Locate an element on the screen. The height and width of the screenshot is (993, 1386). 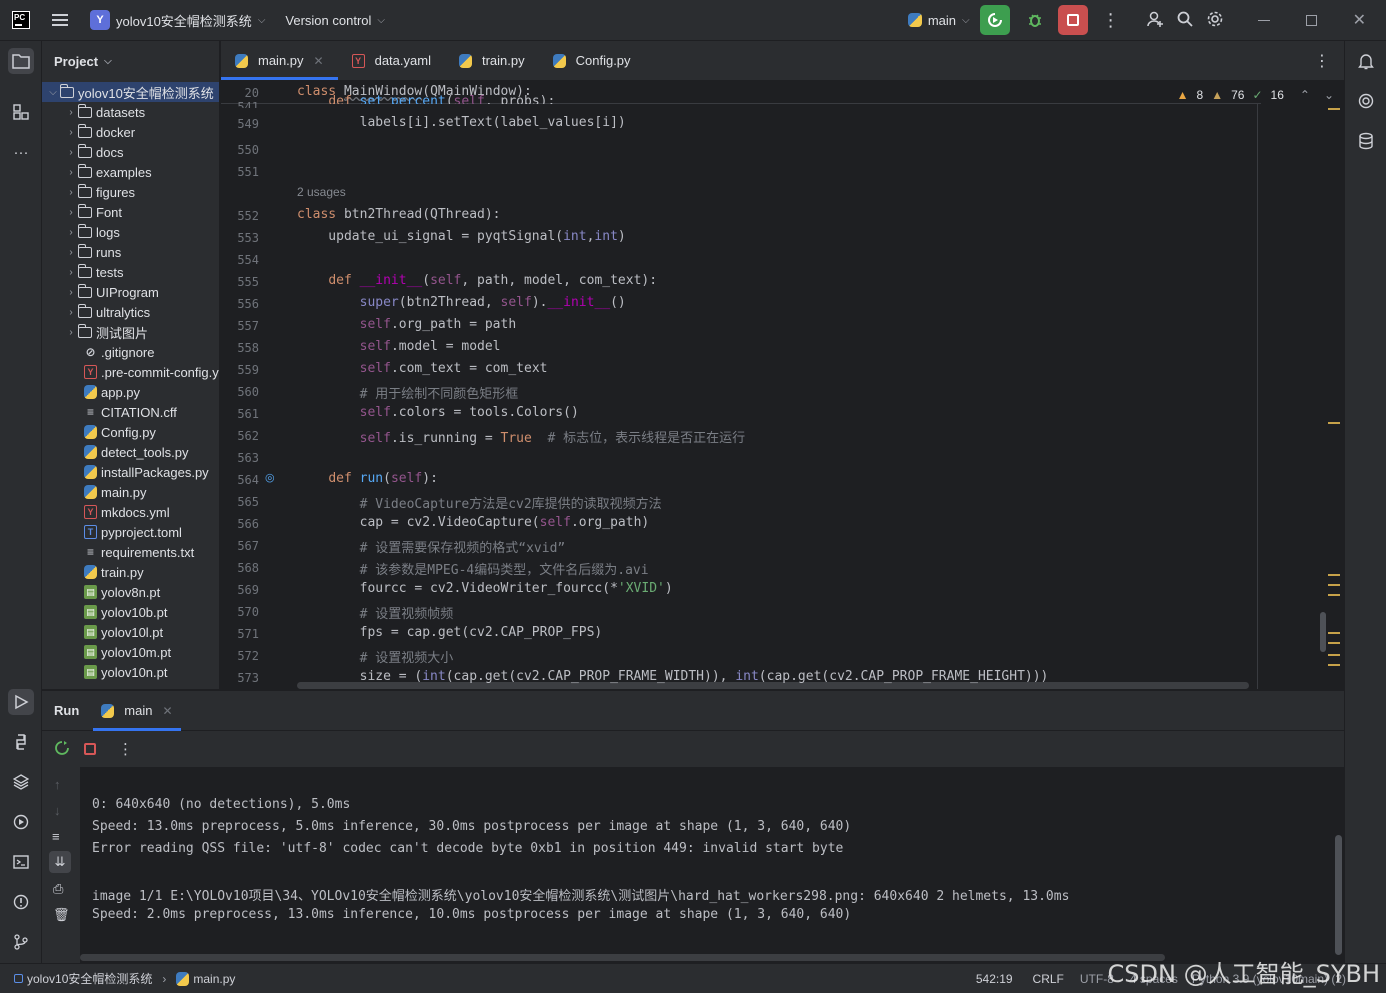
tree-file: Ymkdocs.yml is located at coordinates (130, 512).